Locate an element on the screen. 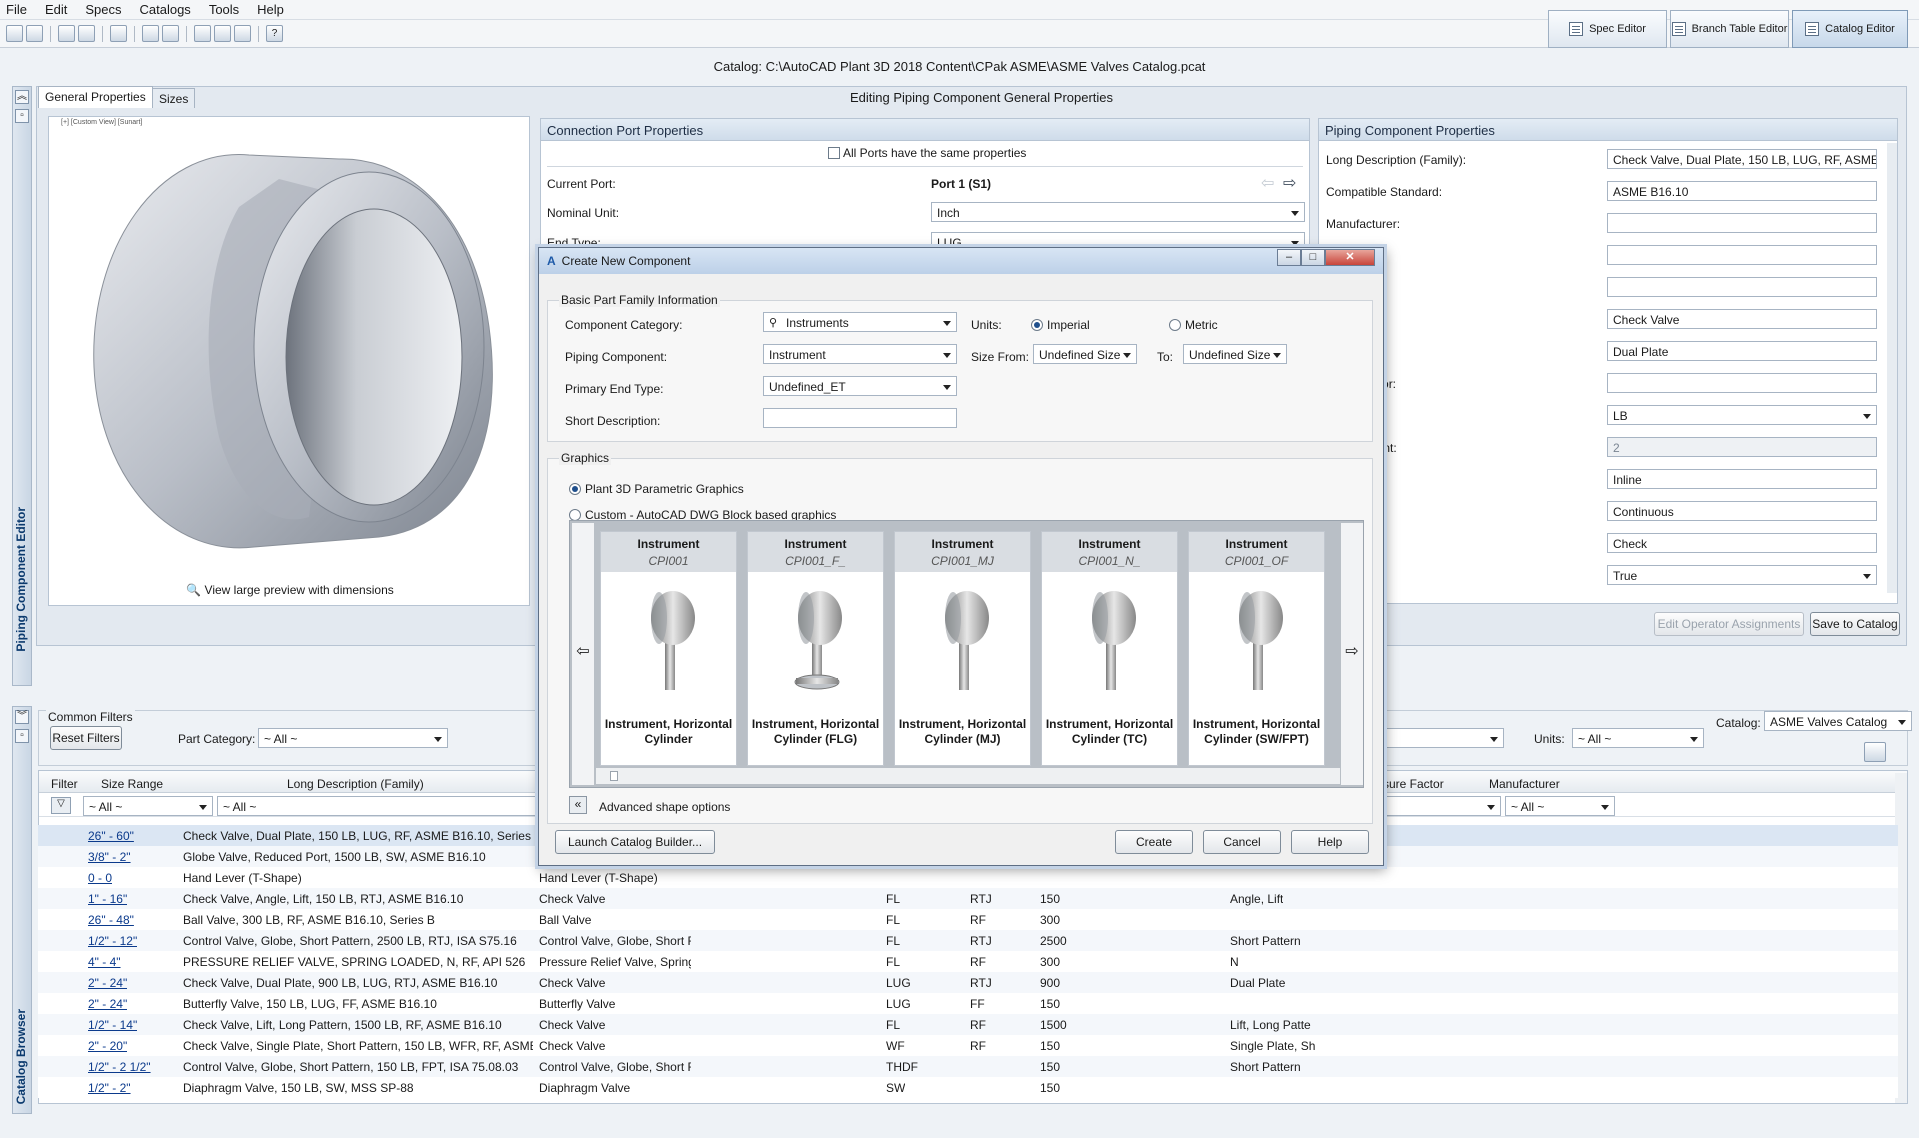 This screenshot has width=1919, height=1138. new-icon is located at coordinates (14, 33).